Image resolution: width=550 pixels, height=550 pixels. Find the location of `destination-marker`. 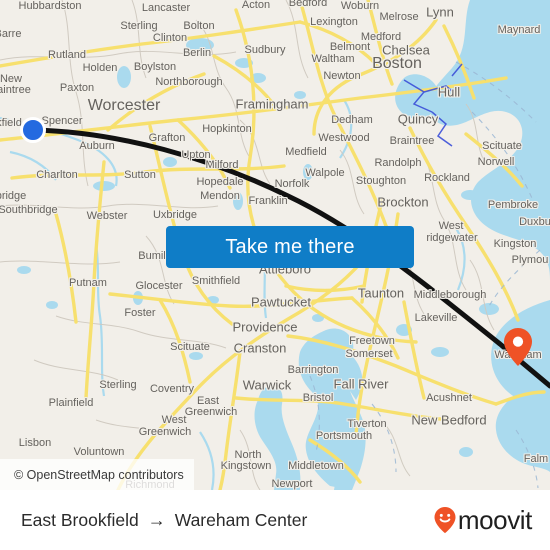

destination-marker is located at coordinates (518, 347).